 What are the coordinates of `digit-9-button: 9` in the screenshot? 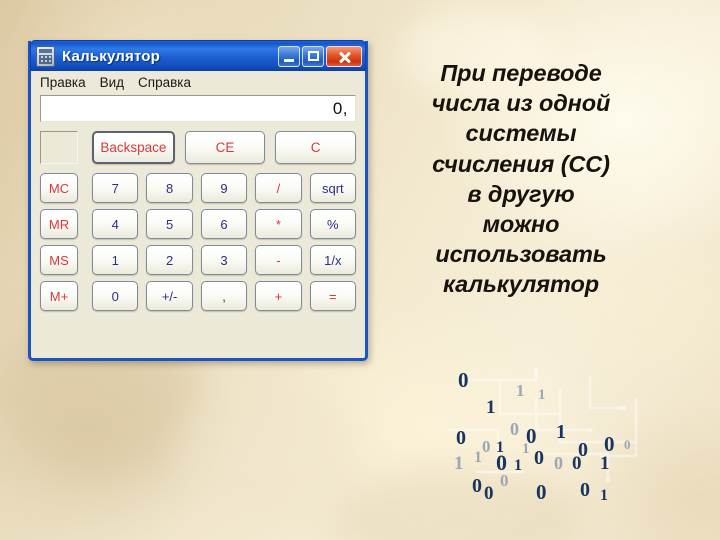 It's located at (224, 188).